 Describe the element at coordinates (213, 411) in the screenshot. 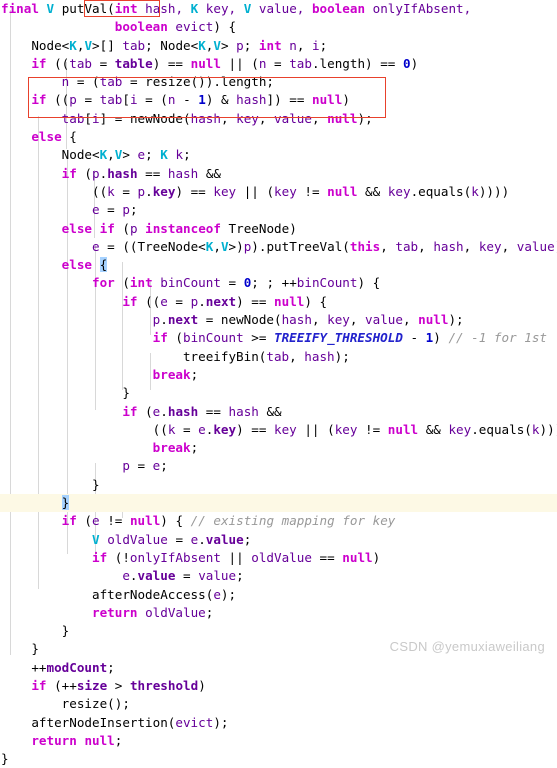

I see `code-token-pln: ==` at that location.